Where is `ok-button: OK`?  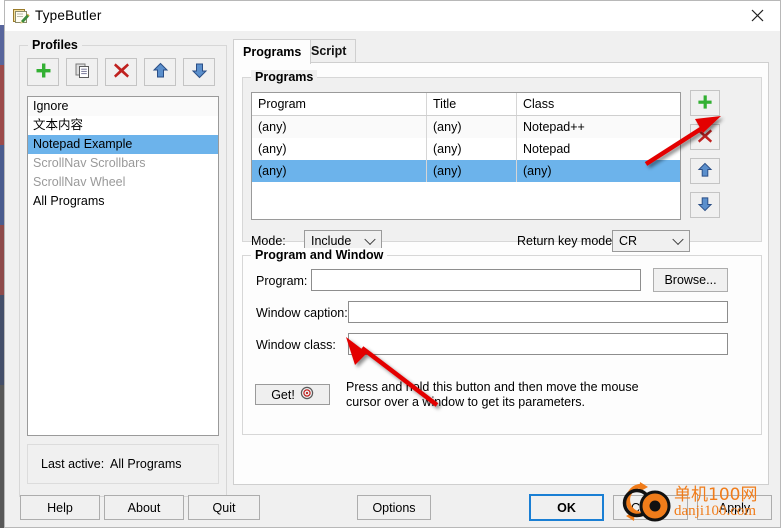
ok-button: OK is located at coordinates (566, 507).